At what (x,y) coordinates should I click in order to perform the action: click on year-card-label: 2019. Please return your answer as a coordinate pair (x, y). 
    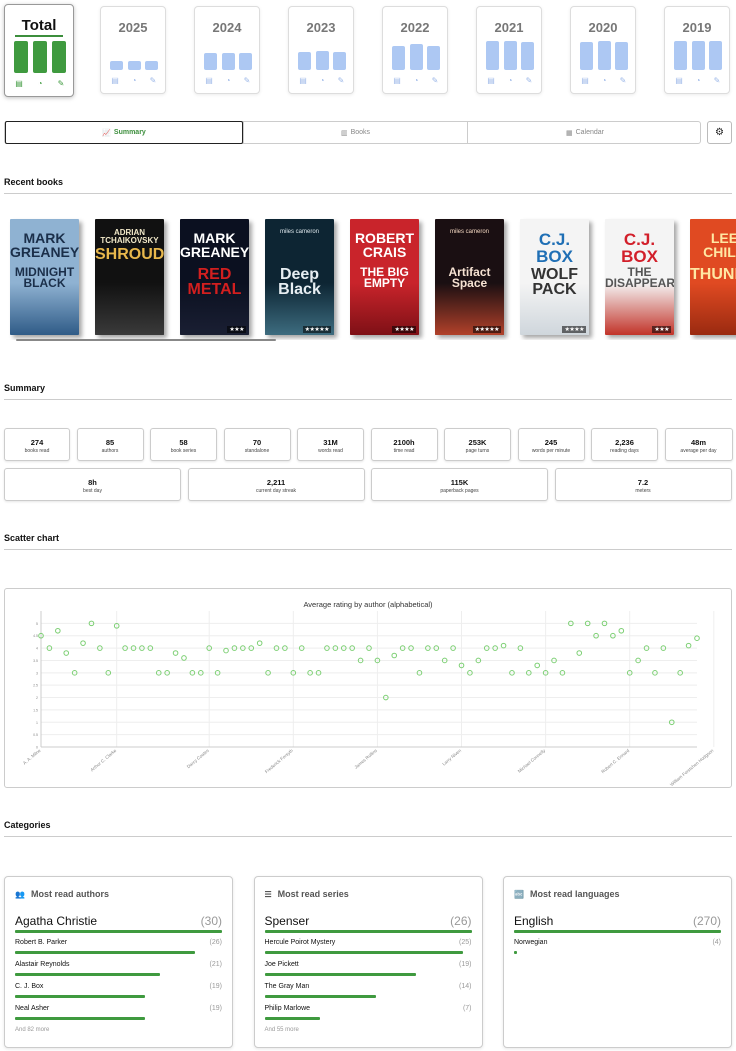
    Looking at the image, I should click on (697, 27).